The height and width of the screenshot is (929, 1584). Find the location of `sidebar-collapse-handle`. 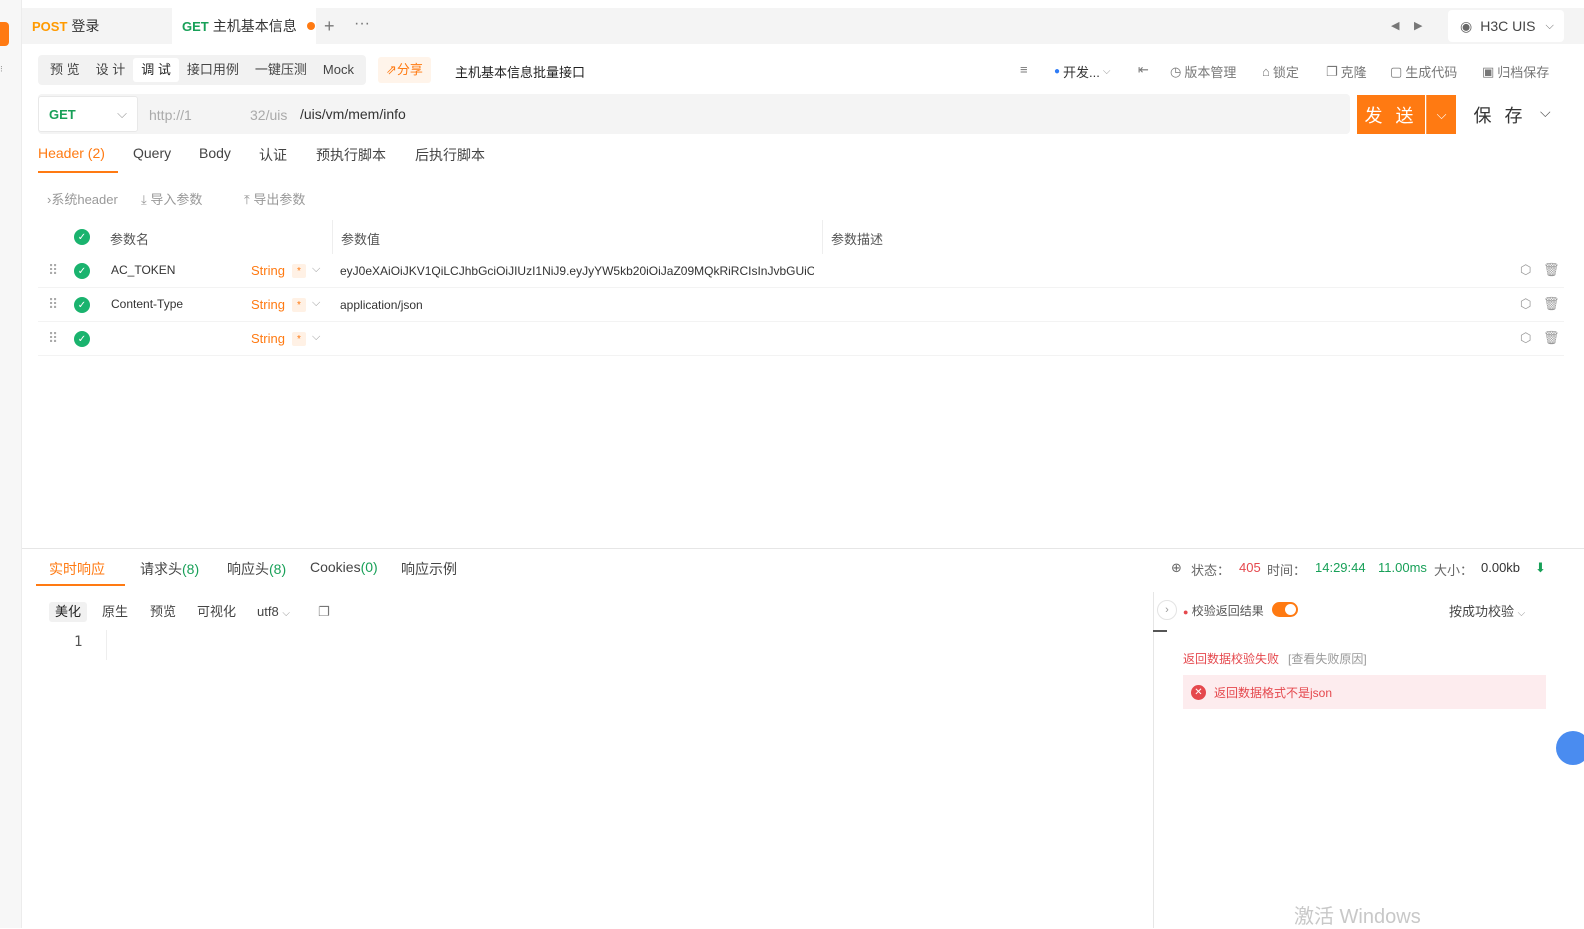

sidebar-collapse-handle is located at coordinates (4, 34).